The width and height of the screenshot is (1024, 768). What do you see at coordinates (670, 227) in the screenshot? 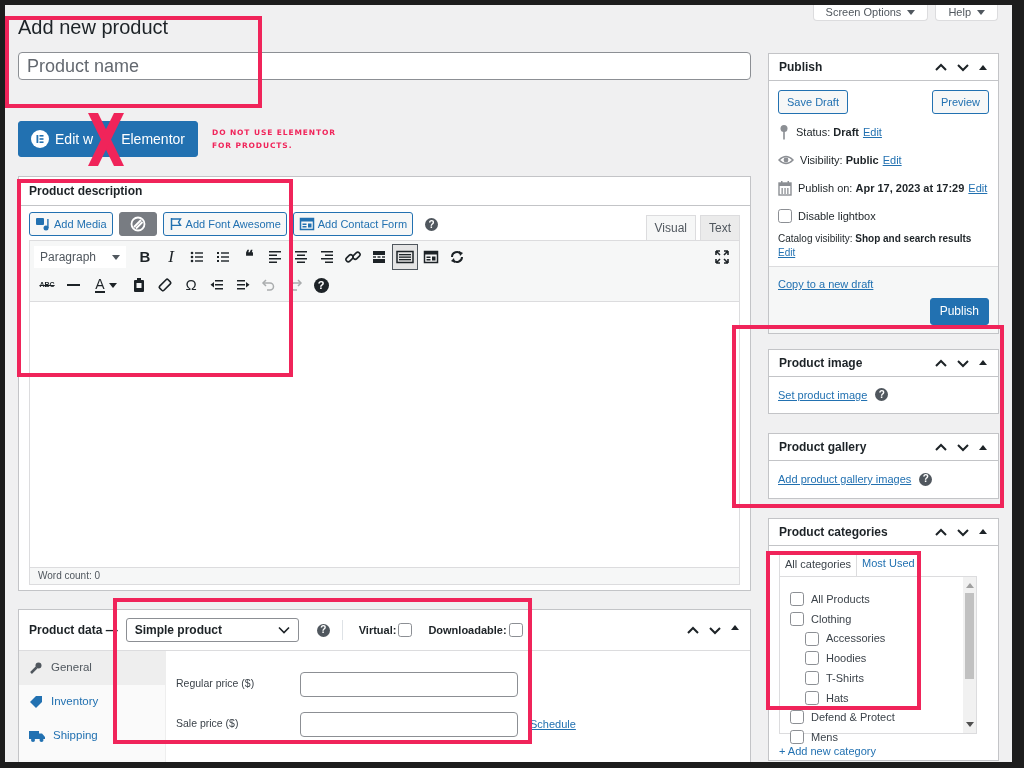
I see `editor-tab: Visual` at bounding box center [670, 227].